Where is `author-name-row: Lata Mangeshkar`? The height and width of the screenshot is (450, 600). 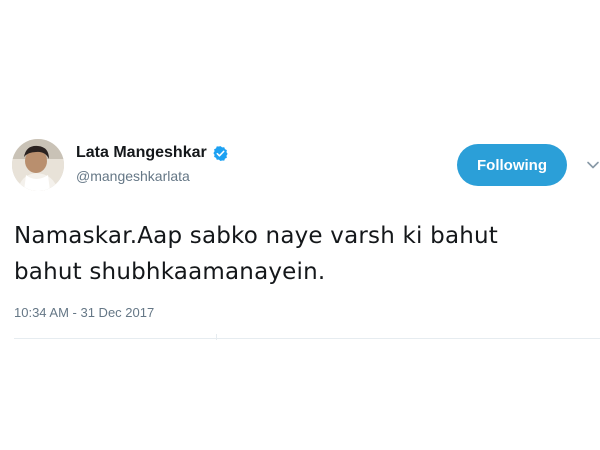 author-name-row: Lata Mangeshkar is located at coordinates (152, 153).